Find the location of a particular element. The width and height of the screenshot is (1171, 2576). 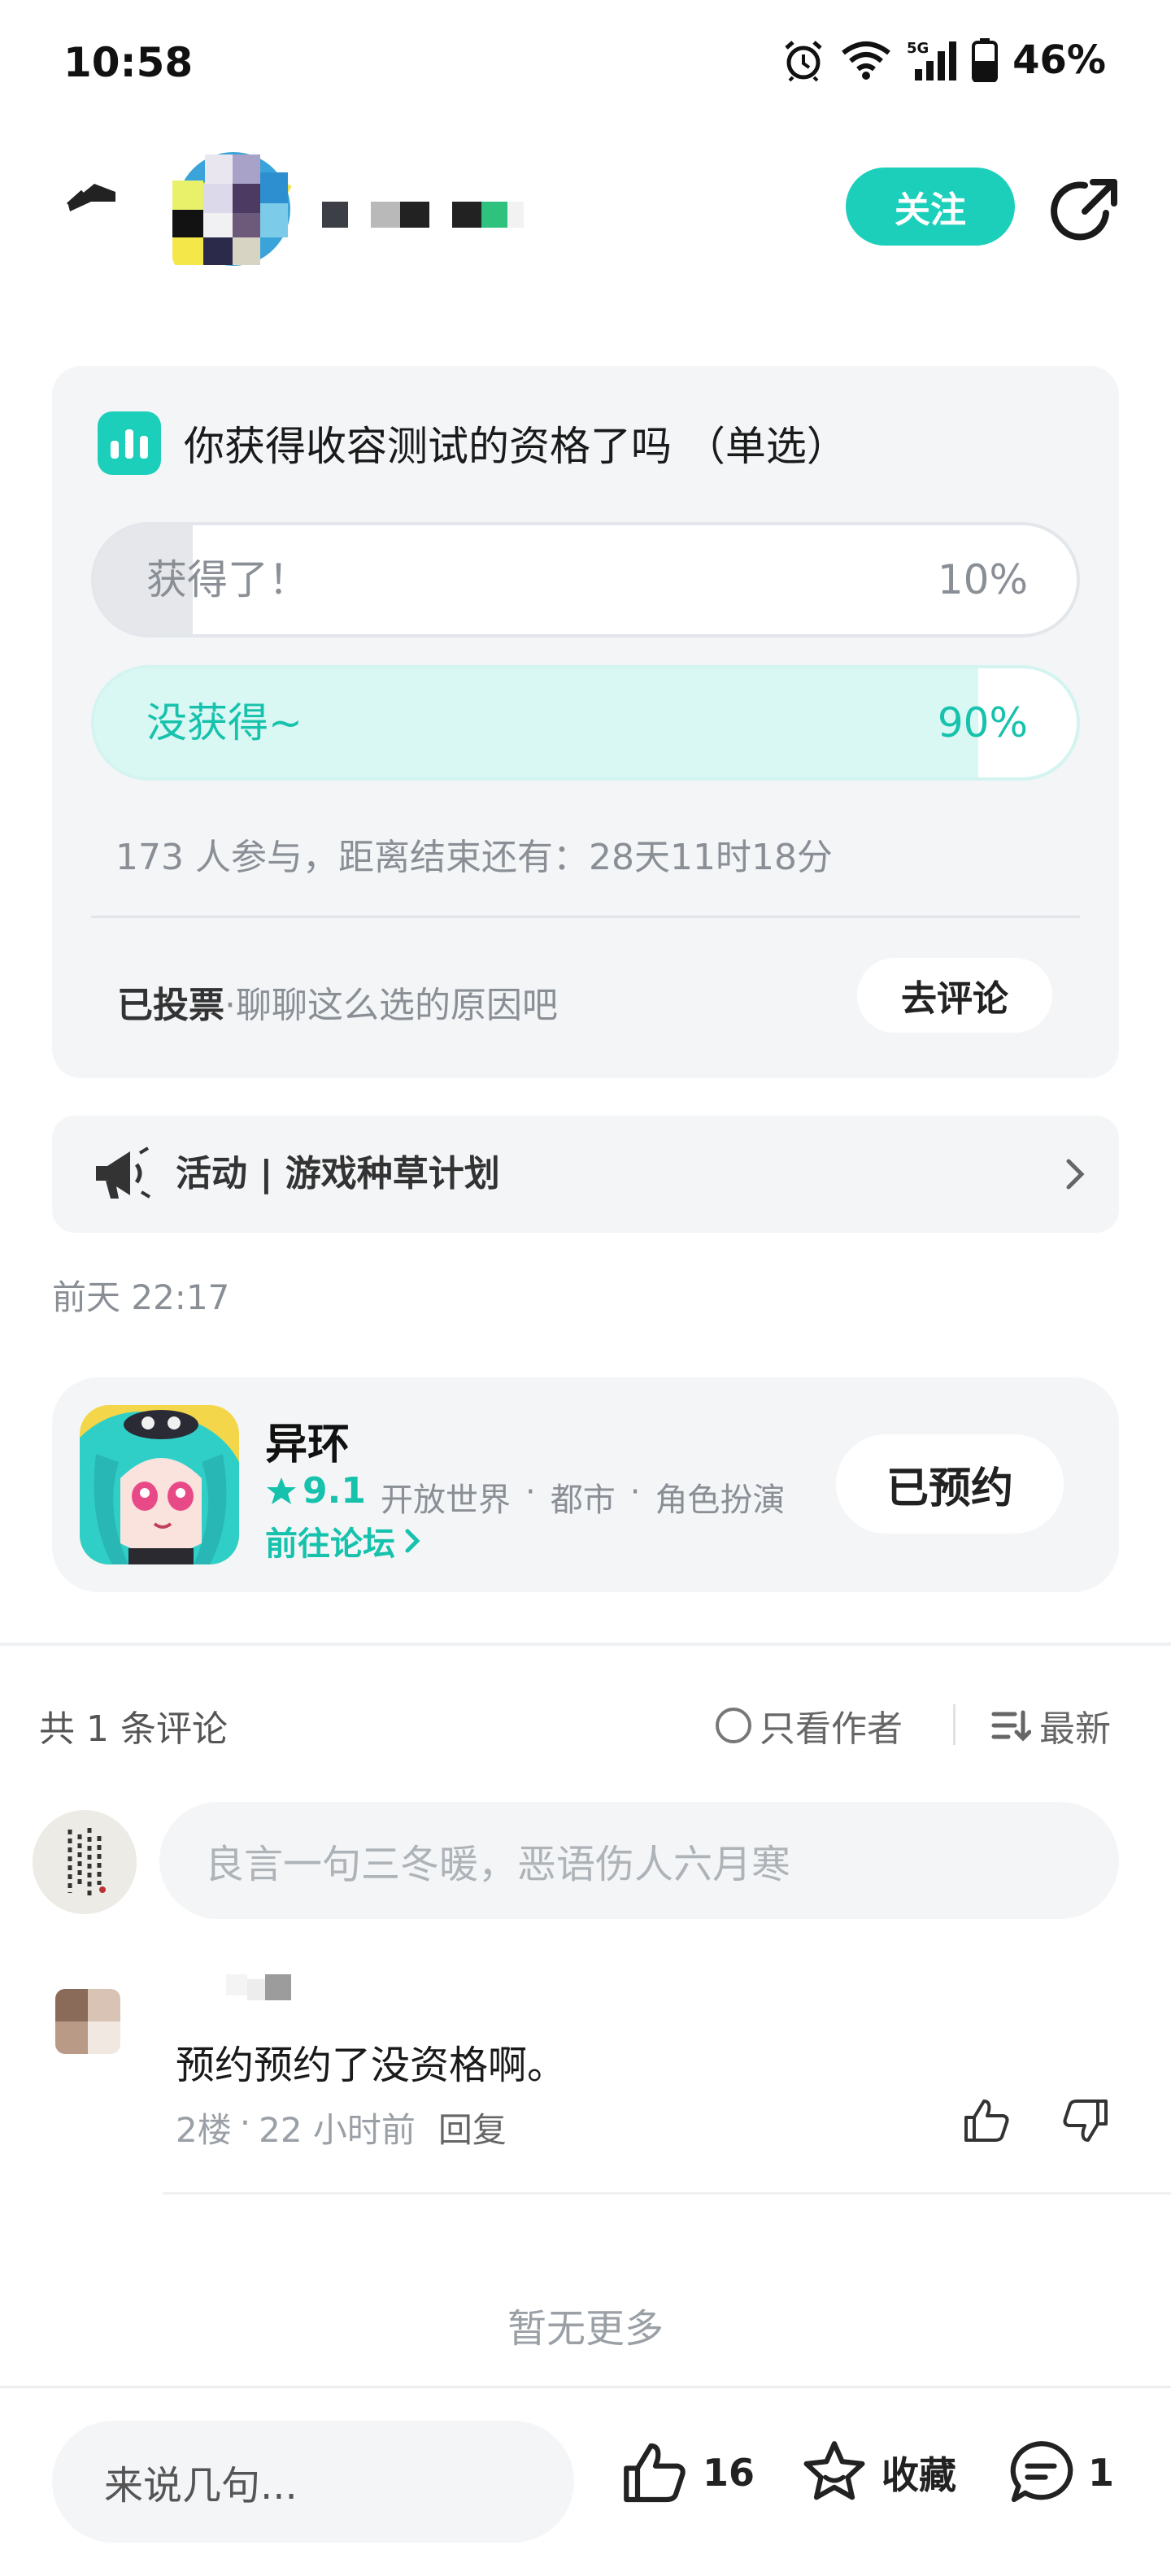

commenter-avatar is located at coordinates (87, 2022).